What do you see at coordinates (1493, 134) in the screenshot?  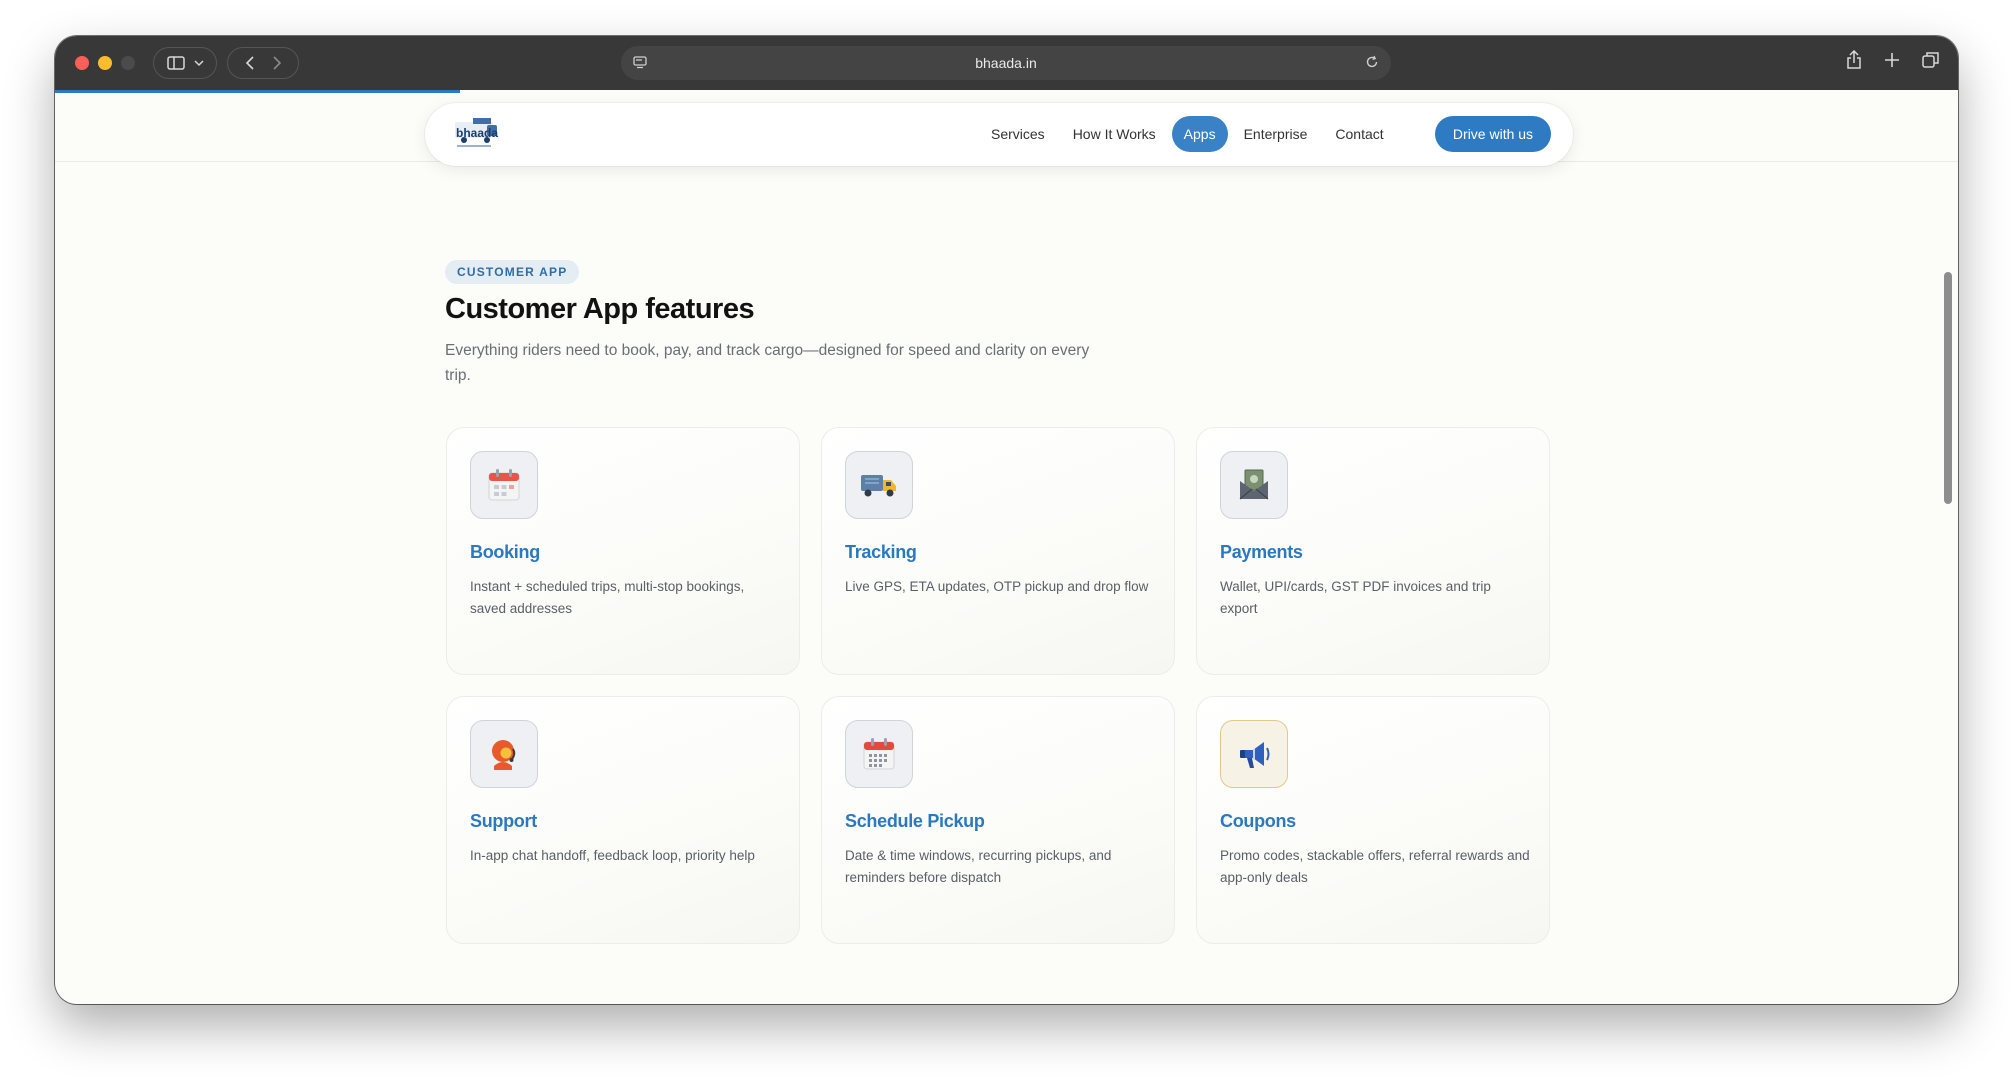 I see `drive-with-us-button: Drive with us` at bounding box center [1493, 134].